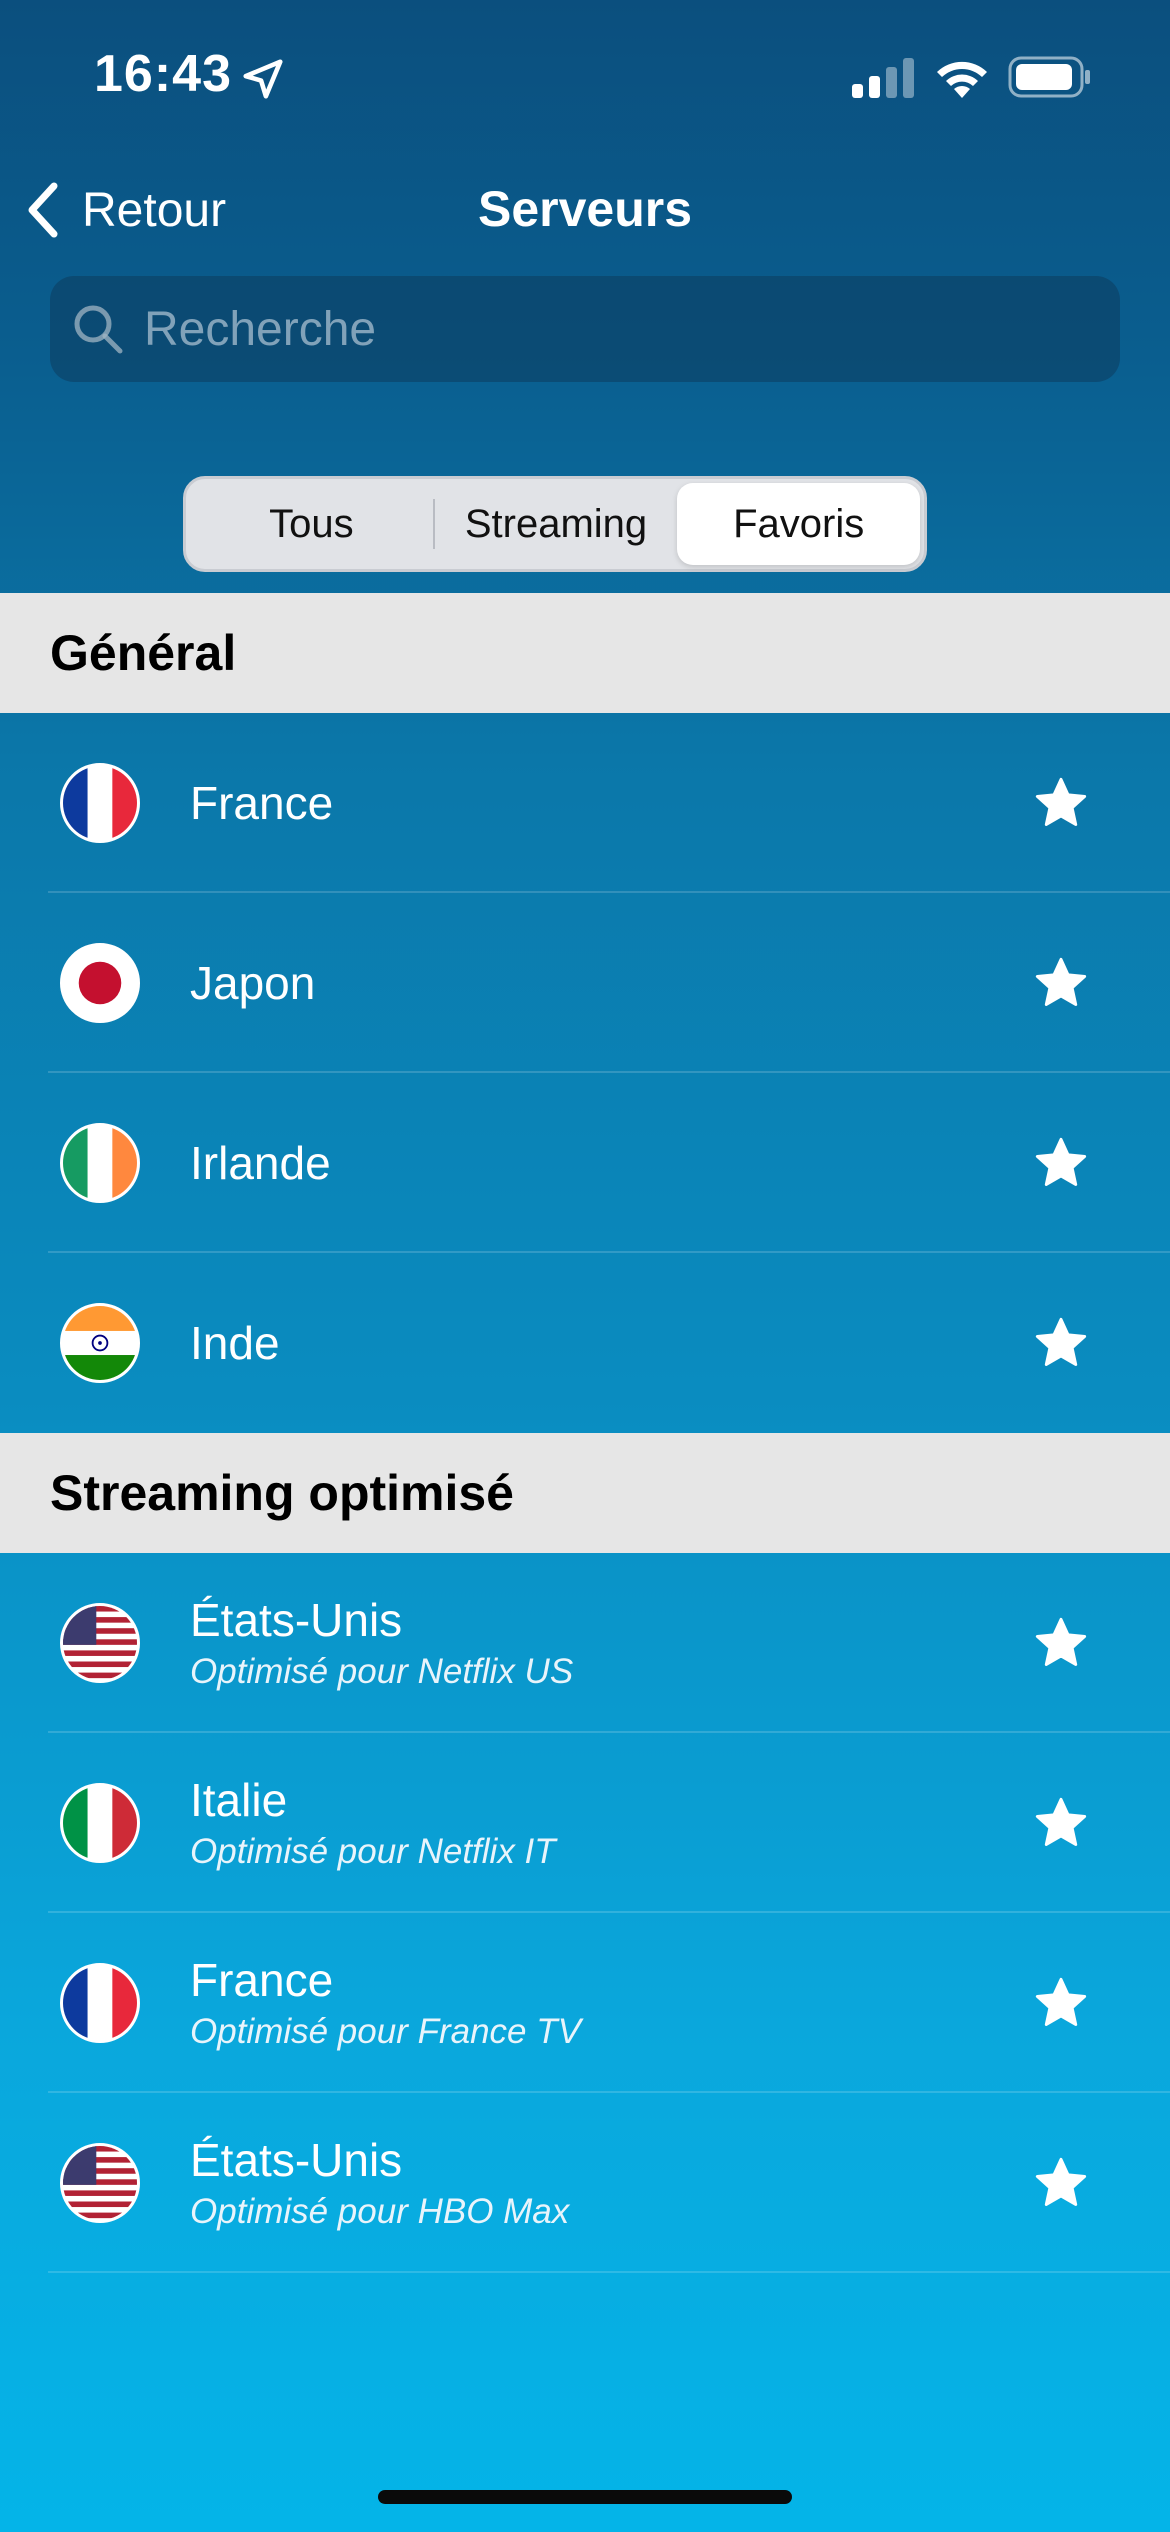  Describe the element at coordinates (585, 983) in the screenshot. I see `server-row-japon: Japon` at that location.